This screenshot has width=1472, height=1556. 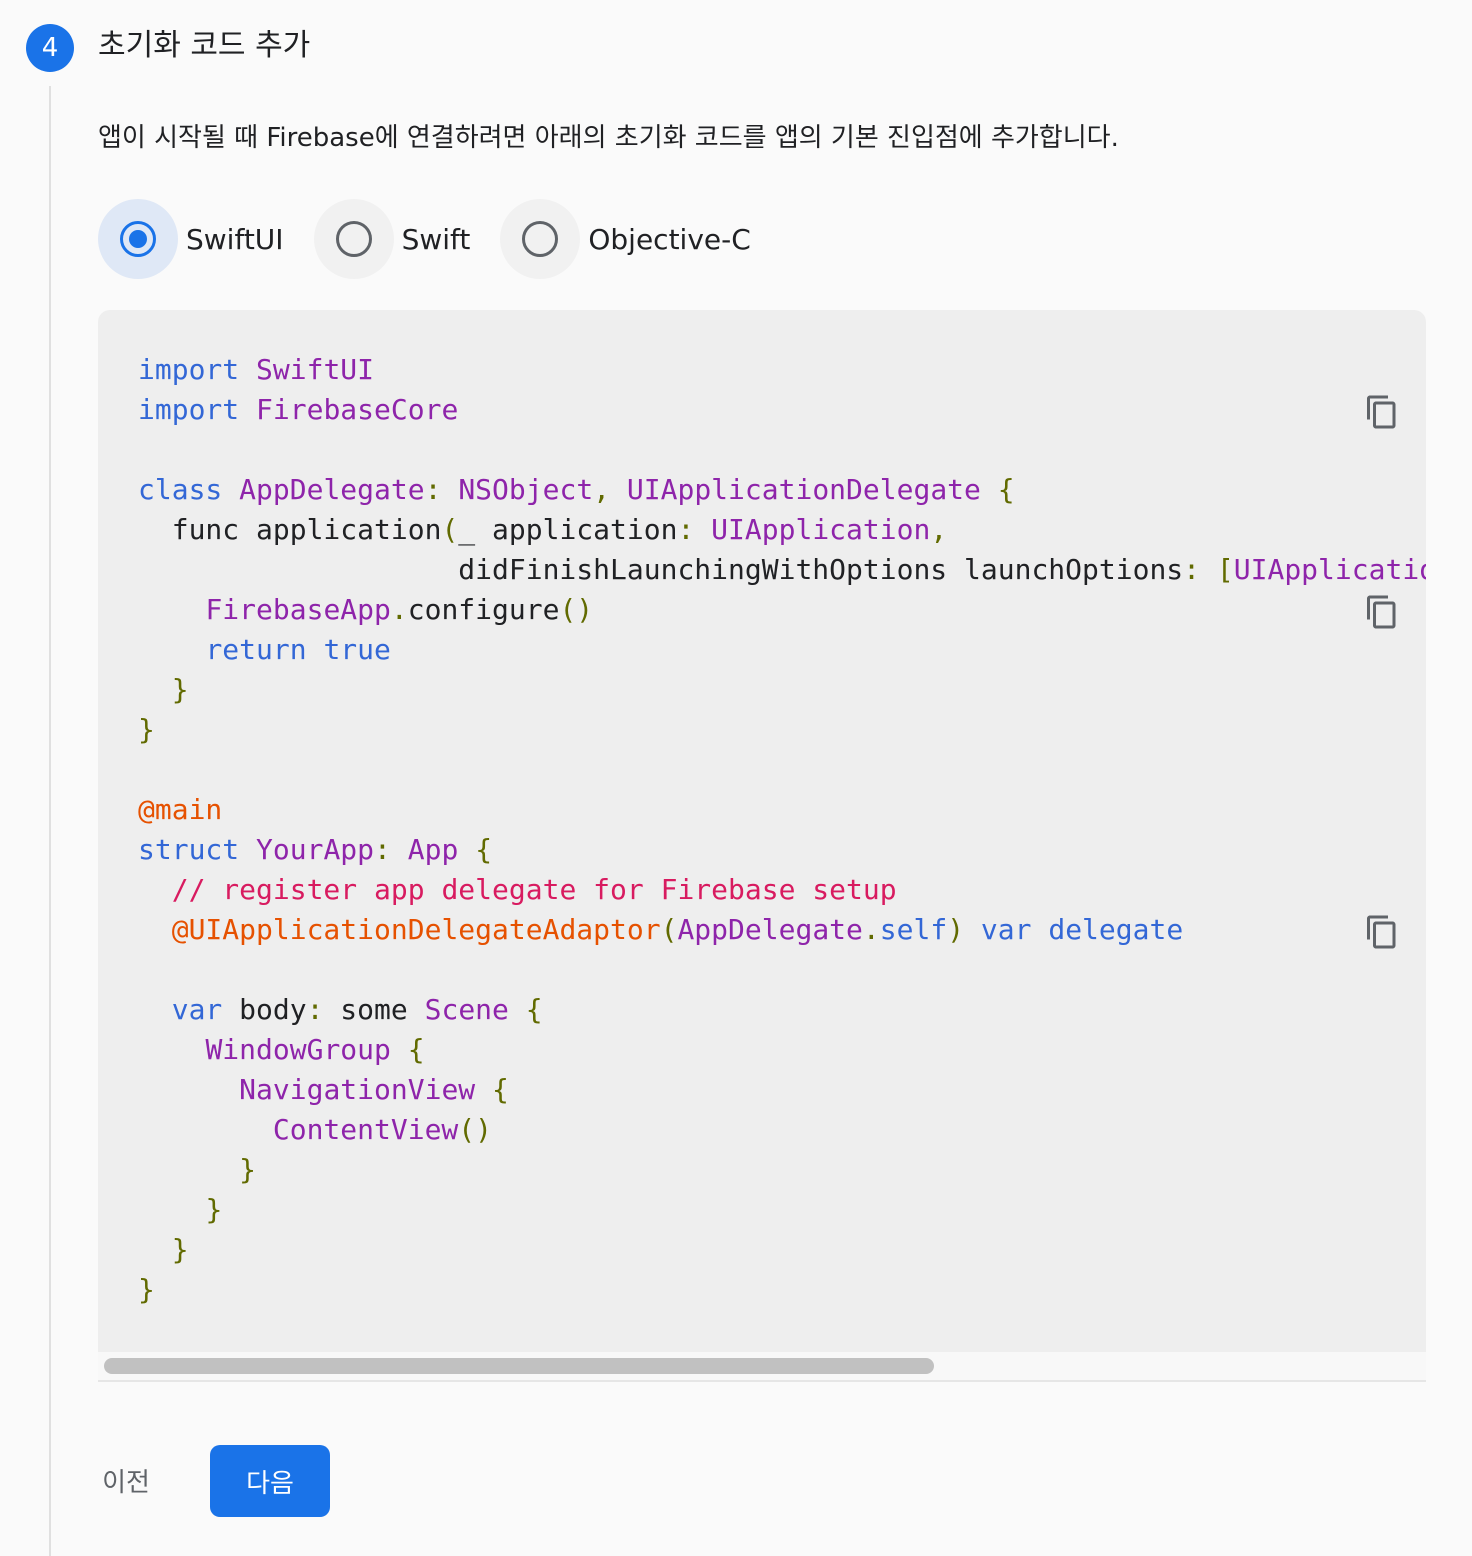 I want to click on code-line: FirebaseApp.configure(), so click(x=399, y=609).